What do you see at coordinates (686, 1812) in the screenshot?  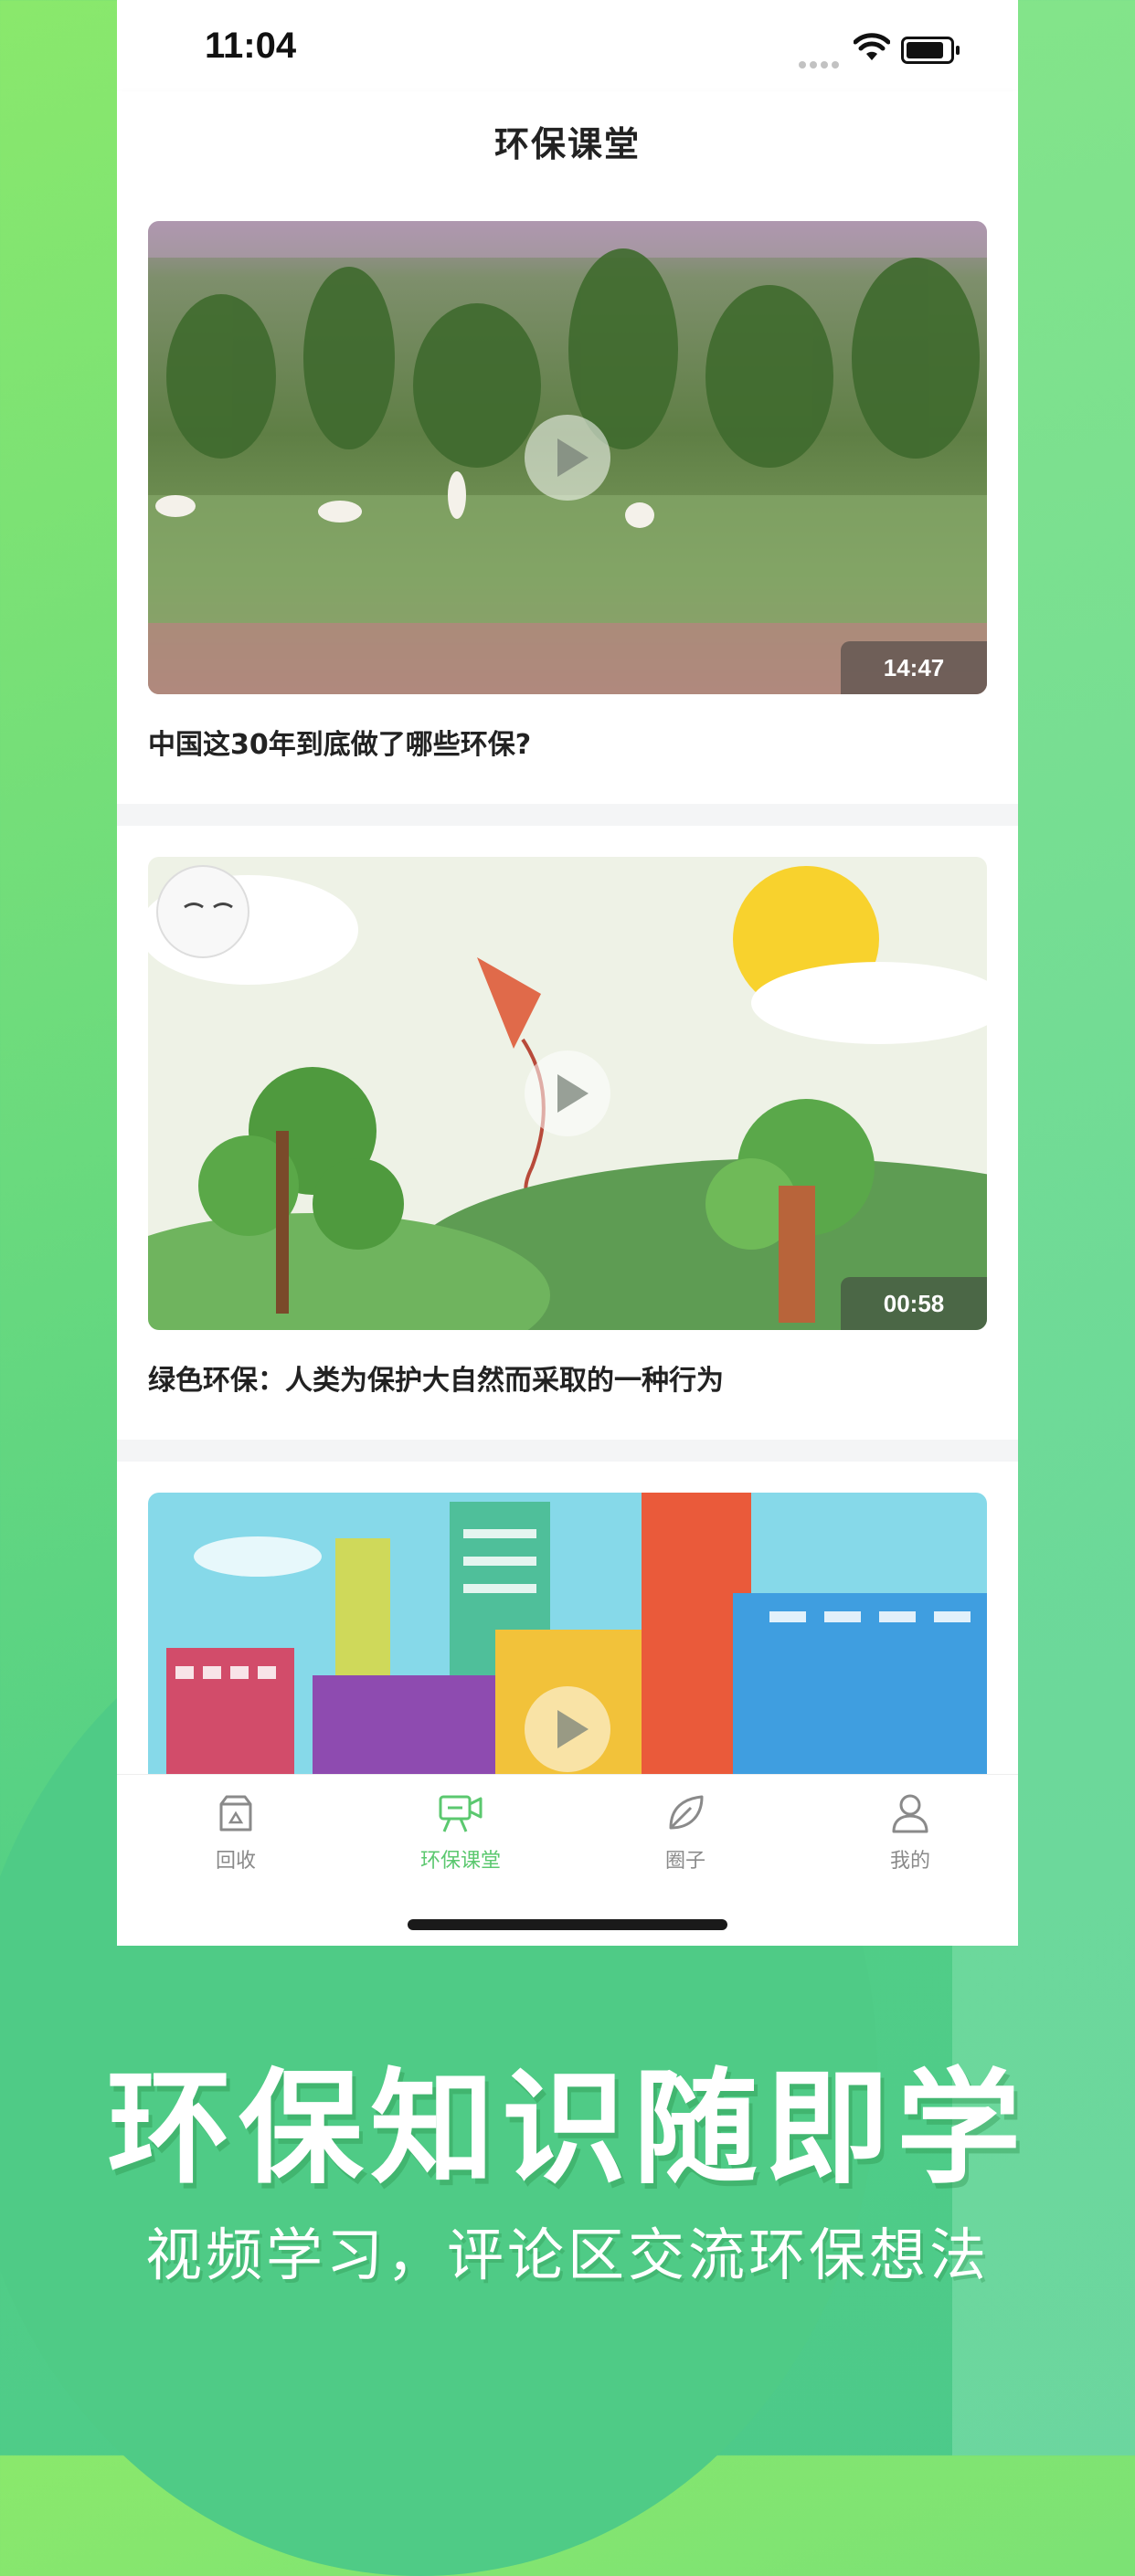 I see `leaf-icon` at bounding box center [686, 1812].